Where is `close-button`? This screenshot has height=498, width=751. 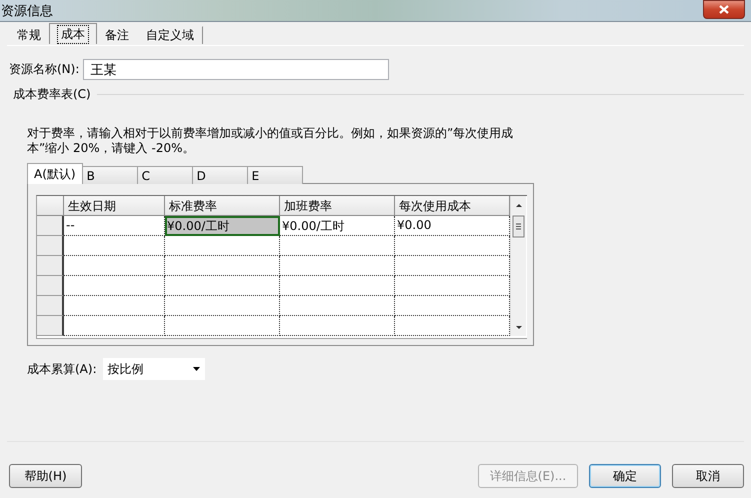
close-button is located at coordinates (724, 9).